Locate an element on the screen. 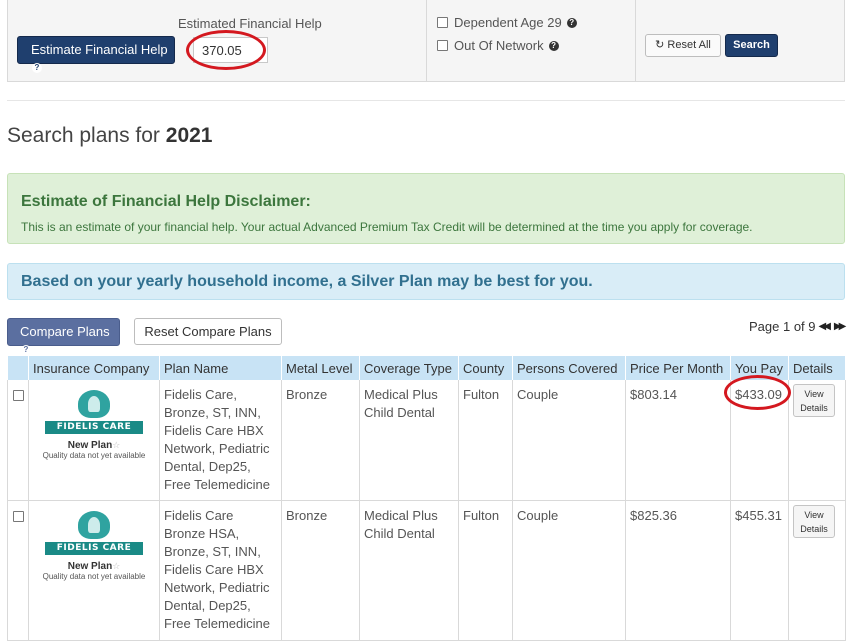 The height and width of the screenshot is (641, 850). column-header: Insurance Company is located at coordinates (94, 368).